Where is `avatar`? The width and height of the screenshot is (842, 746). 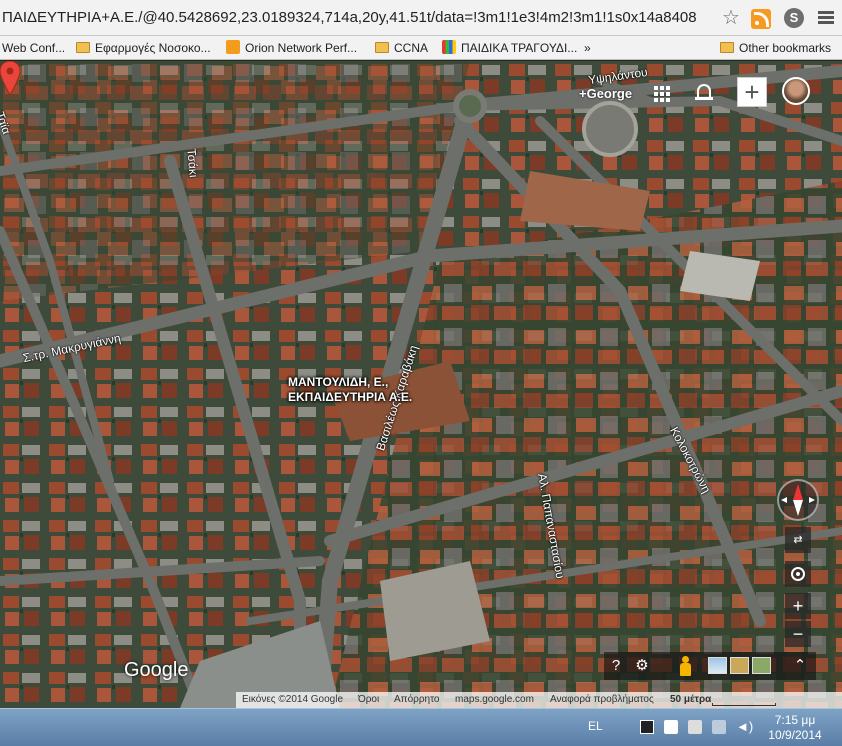 avatar is located at coordinates (796, 91).